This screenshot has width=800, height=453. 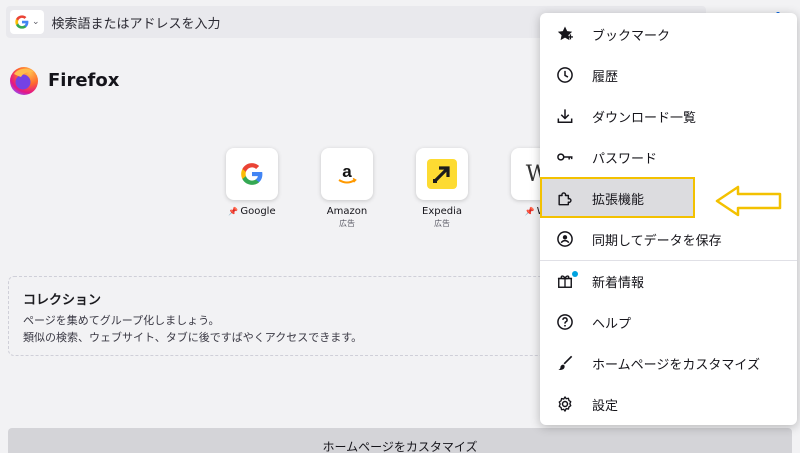 What do you see at coordinates (565, 34) in the screenshot?
I see `star-icon` at bounding box center [565, 34].